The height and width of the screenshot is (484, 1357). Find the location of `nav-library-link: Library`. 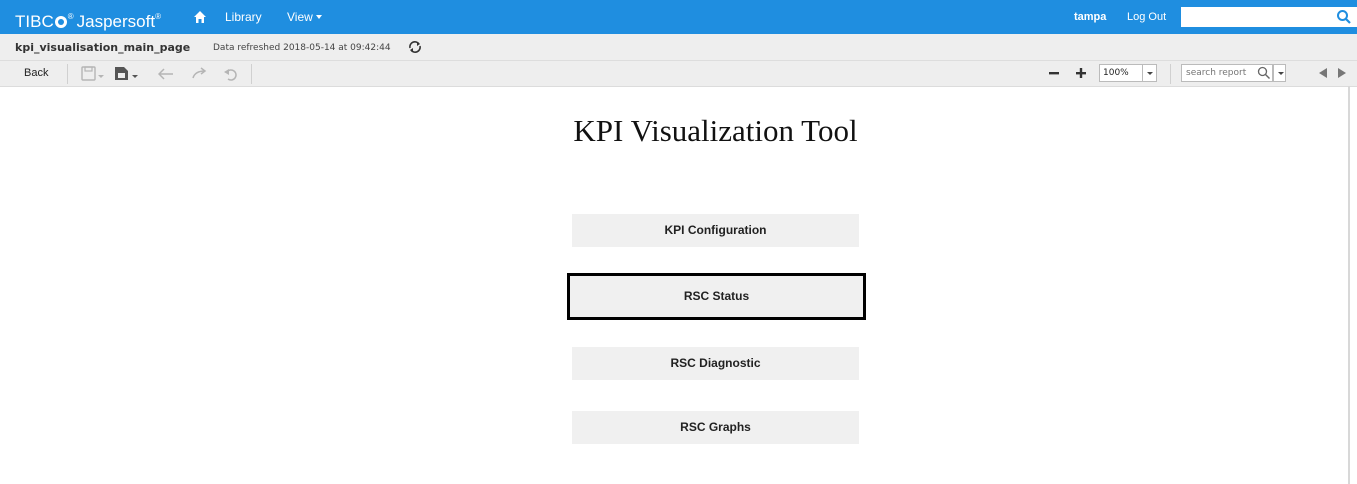

nav-library-link: Library is located at coordinates (243, 17).